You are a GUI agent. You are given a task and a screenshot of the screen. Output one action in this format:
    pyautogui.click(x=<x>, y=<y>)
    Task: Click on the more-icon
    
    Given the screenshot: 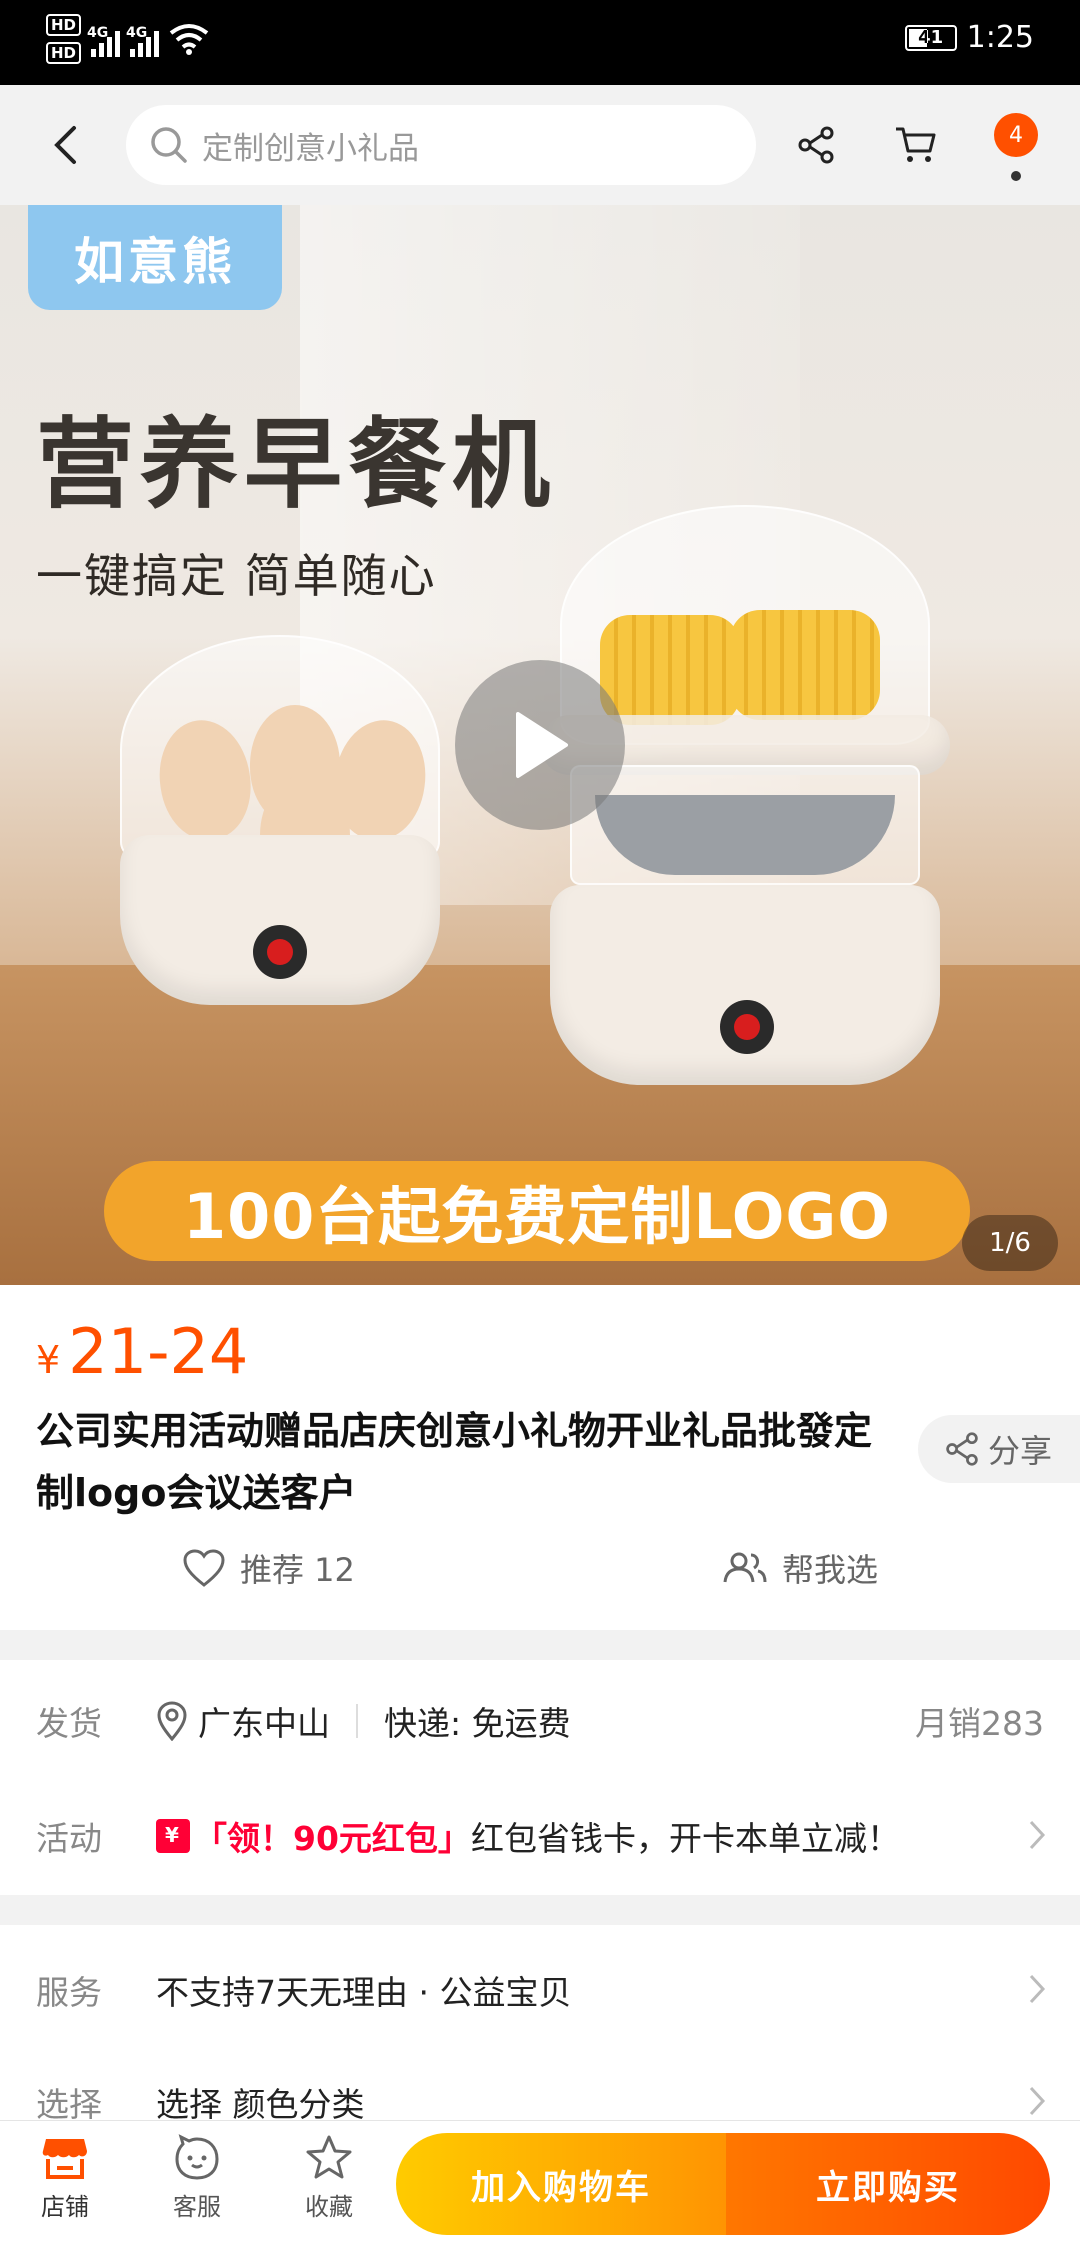 What is the action you would take?
    pyautogui.click(x=1016, y=176)
    